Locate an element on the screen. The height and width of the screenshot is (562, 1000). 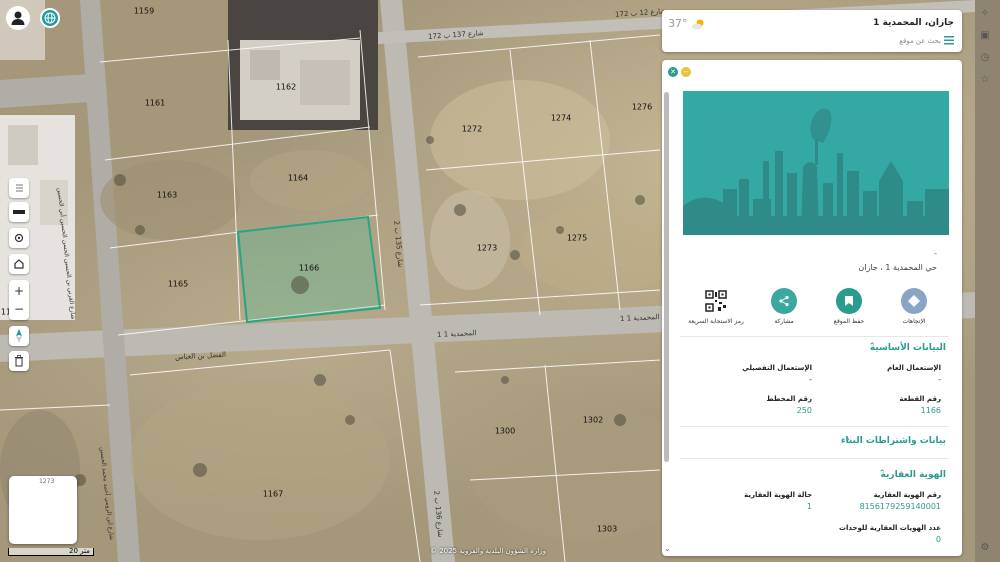
measure-button is located at coordinates (19, 212).